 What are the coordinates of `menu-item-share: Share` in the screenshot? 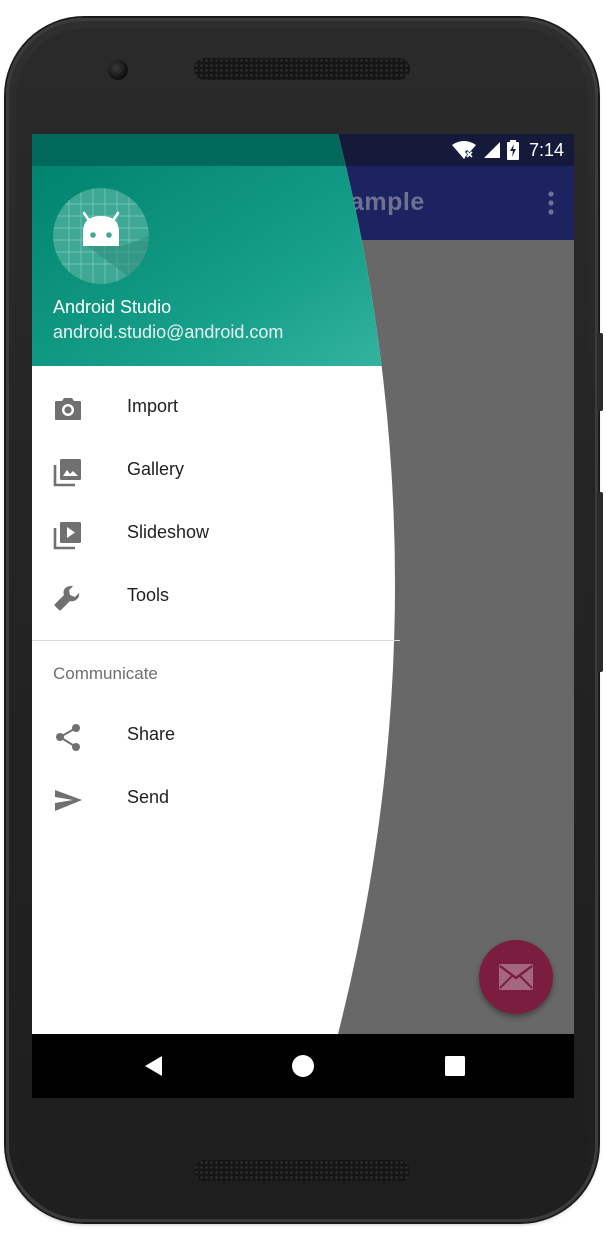 It's located at (216, 736).